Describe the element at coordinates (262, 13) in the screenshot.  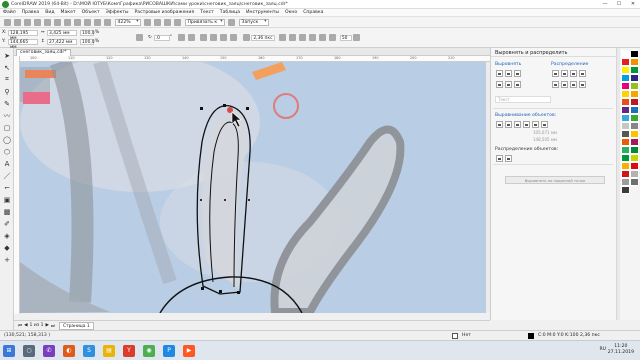
I see `menu-tools: Инструменты` at that location.